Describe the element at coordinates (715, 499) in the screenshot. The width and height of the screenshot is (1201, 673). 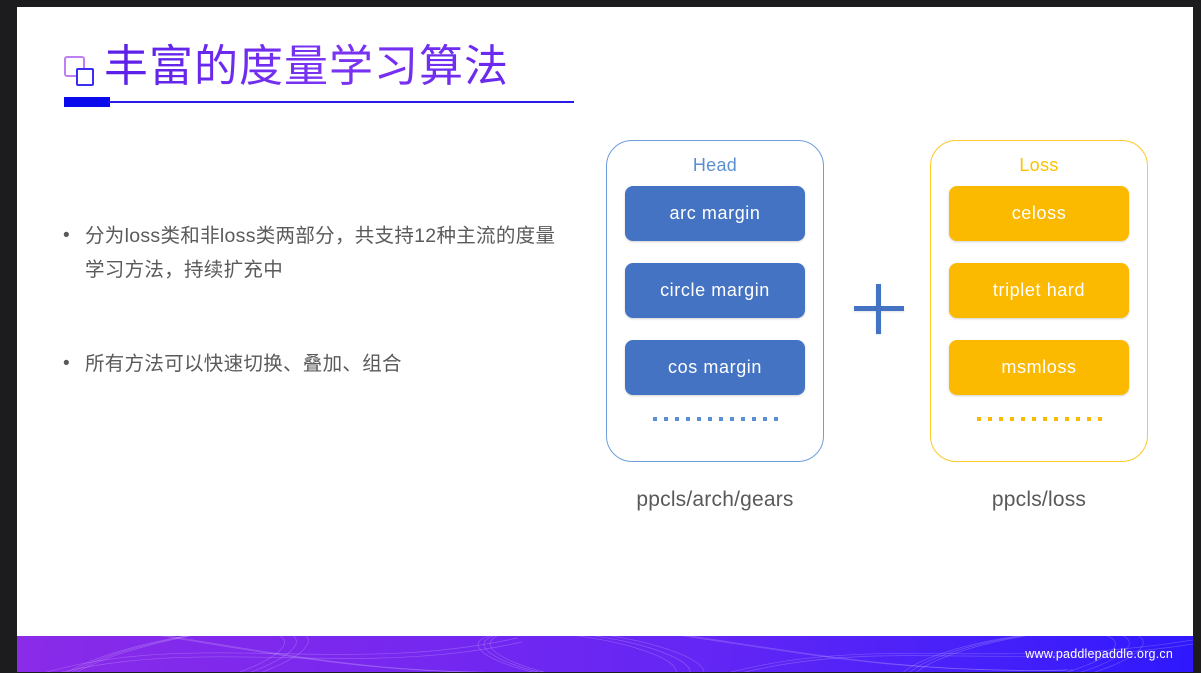
I see `caption-head-path: ppcls/arch/gears` at that location.